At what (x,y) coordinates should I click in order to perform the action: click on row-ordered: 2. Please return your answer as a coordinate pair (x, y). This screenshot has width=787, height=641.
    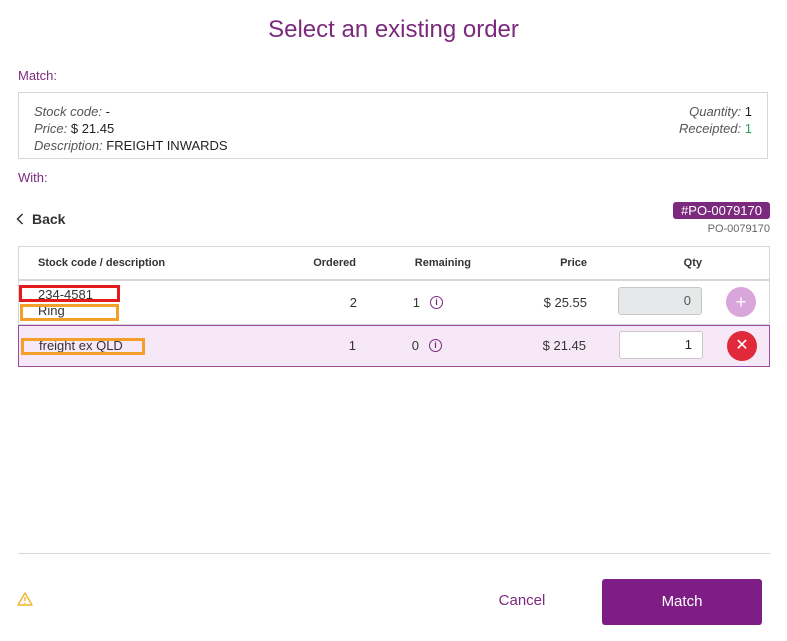
    Looking at the image, I should click on (353, 302).